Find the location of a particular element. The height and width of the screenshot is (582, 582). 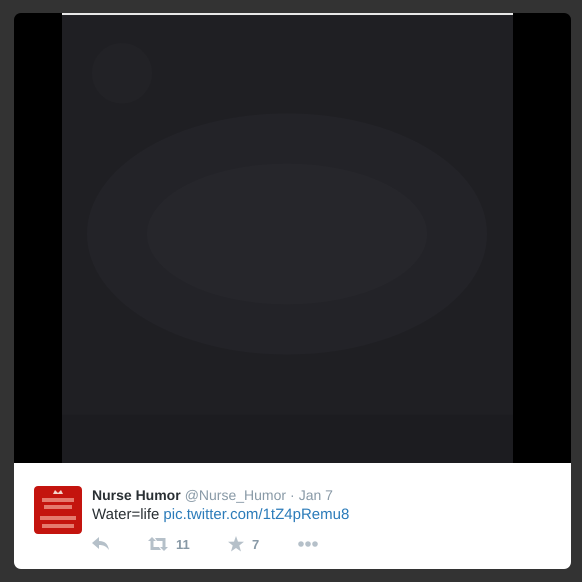

more-icon is located at coordinates (308, 544).